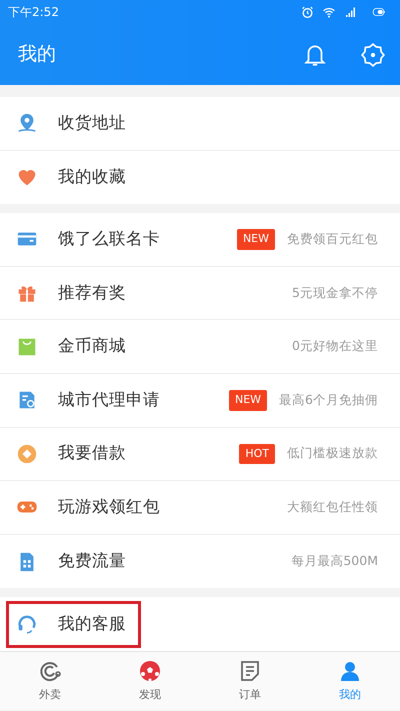  I want to click on tab-bar-item: 订单, so click(250, 681).